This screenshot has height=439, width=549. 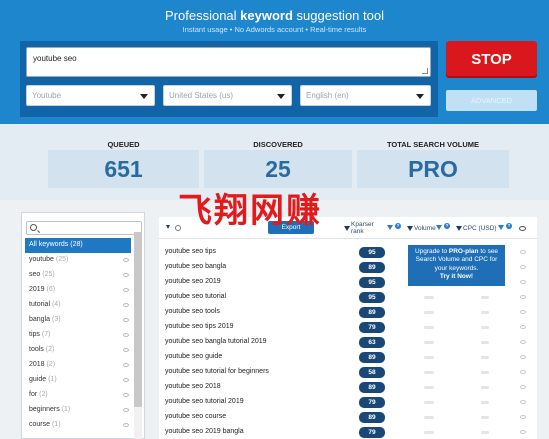 I want to click on table-row: youtube seo tools 89, so click(x=348, y=312).